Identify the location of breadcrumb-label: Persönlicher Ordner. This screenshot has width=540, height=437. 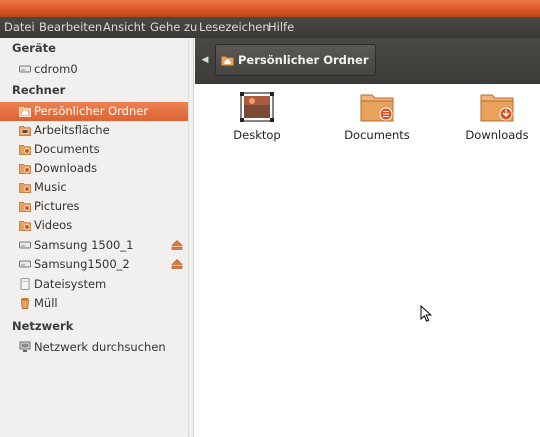
(303, 60).